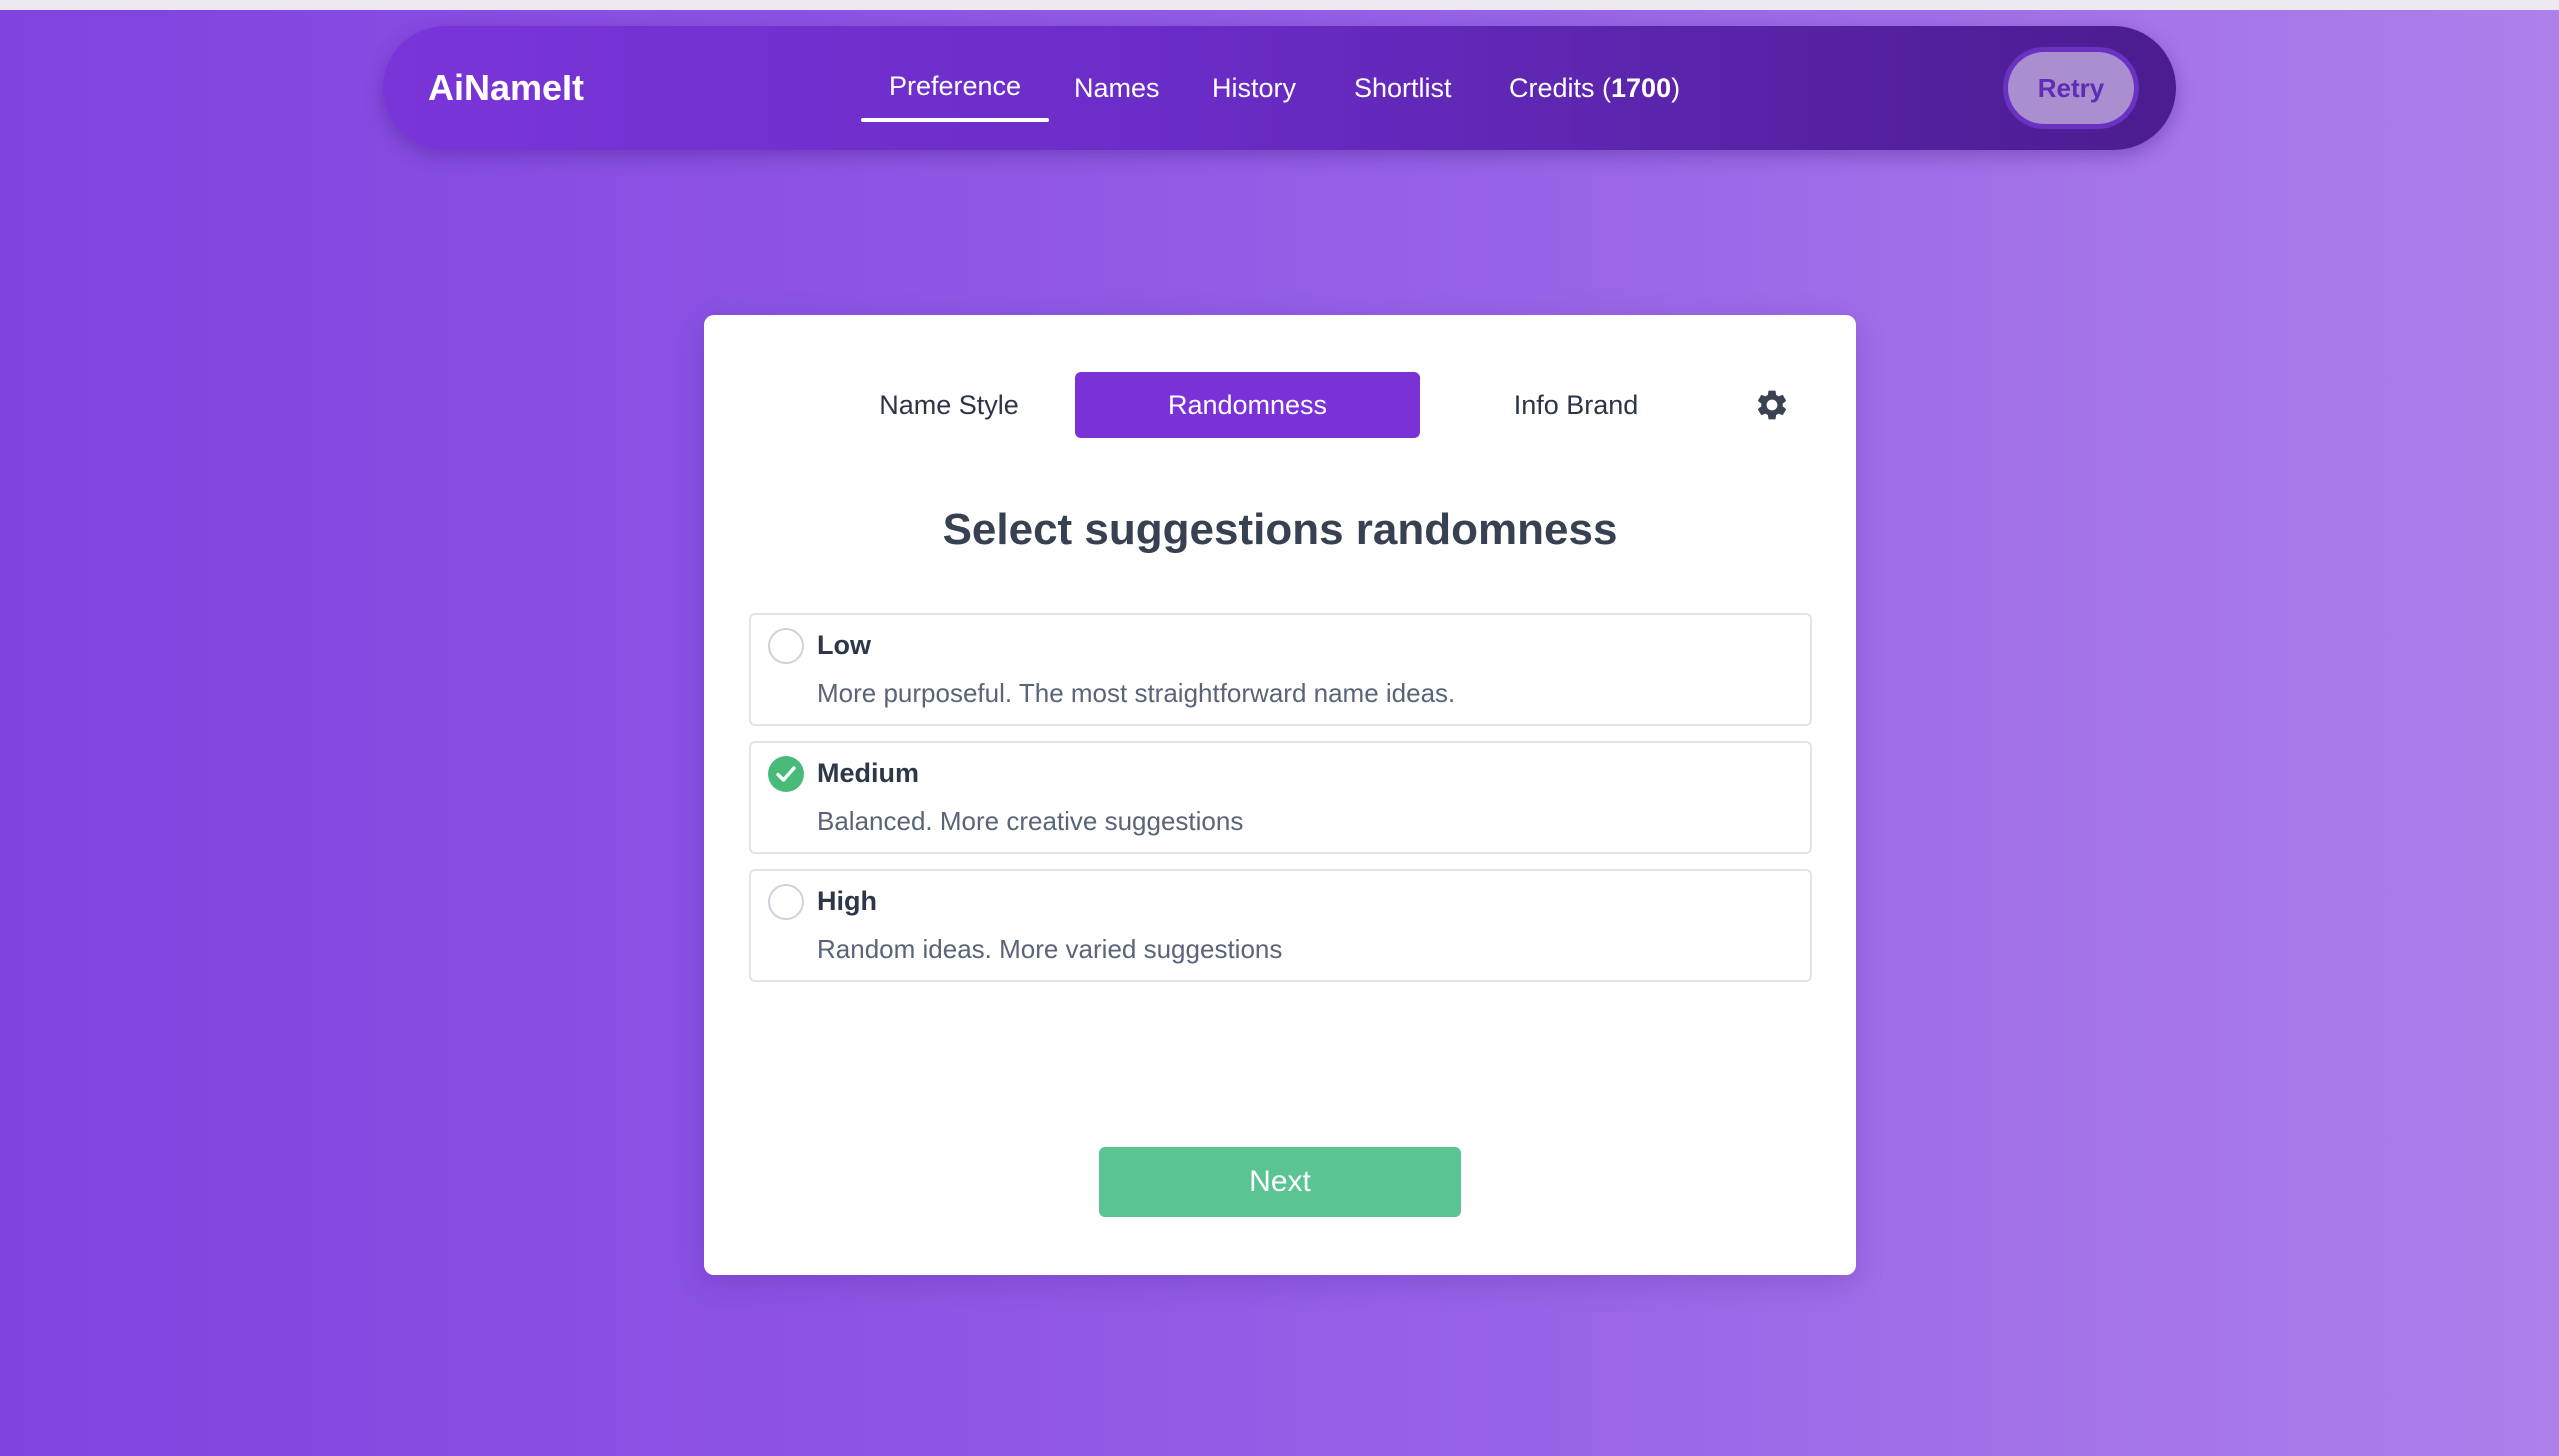  Describe the element at coordinates (1050, 949) in the screenshot. I see `option-description: Random ideas. More varied suggestions` at that location.